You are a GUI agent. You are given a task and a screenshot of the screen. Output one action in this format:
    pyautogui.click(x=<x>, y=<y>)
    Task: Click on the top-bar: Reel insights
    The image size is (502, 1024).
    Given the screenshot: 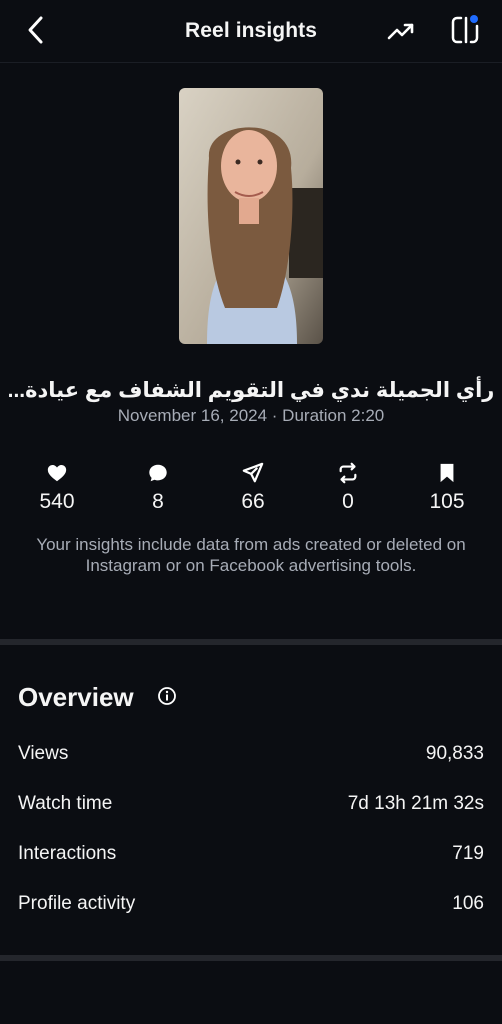 What is the action you would take?
    pyautogui.click(x=251, y=31)
    